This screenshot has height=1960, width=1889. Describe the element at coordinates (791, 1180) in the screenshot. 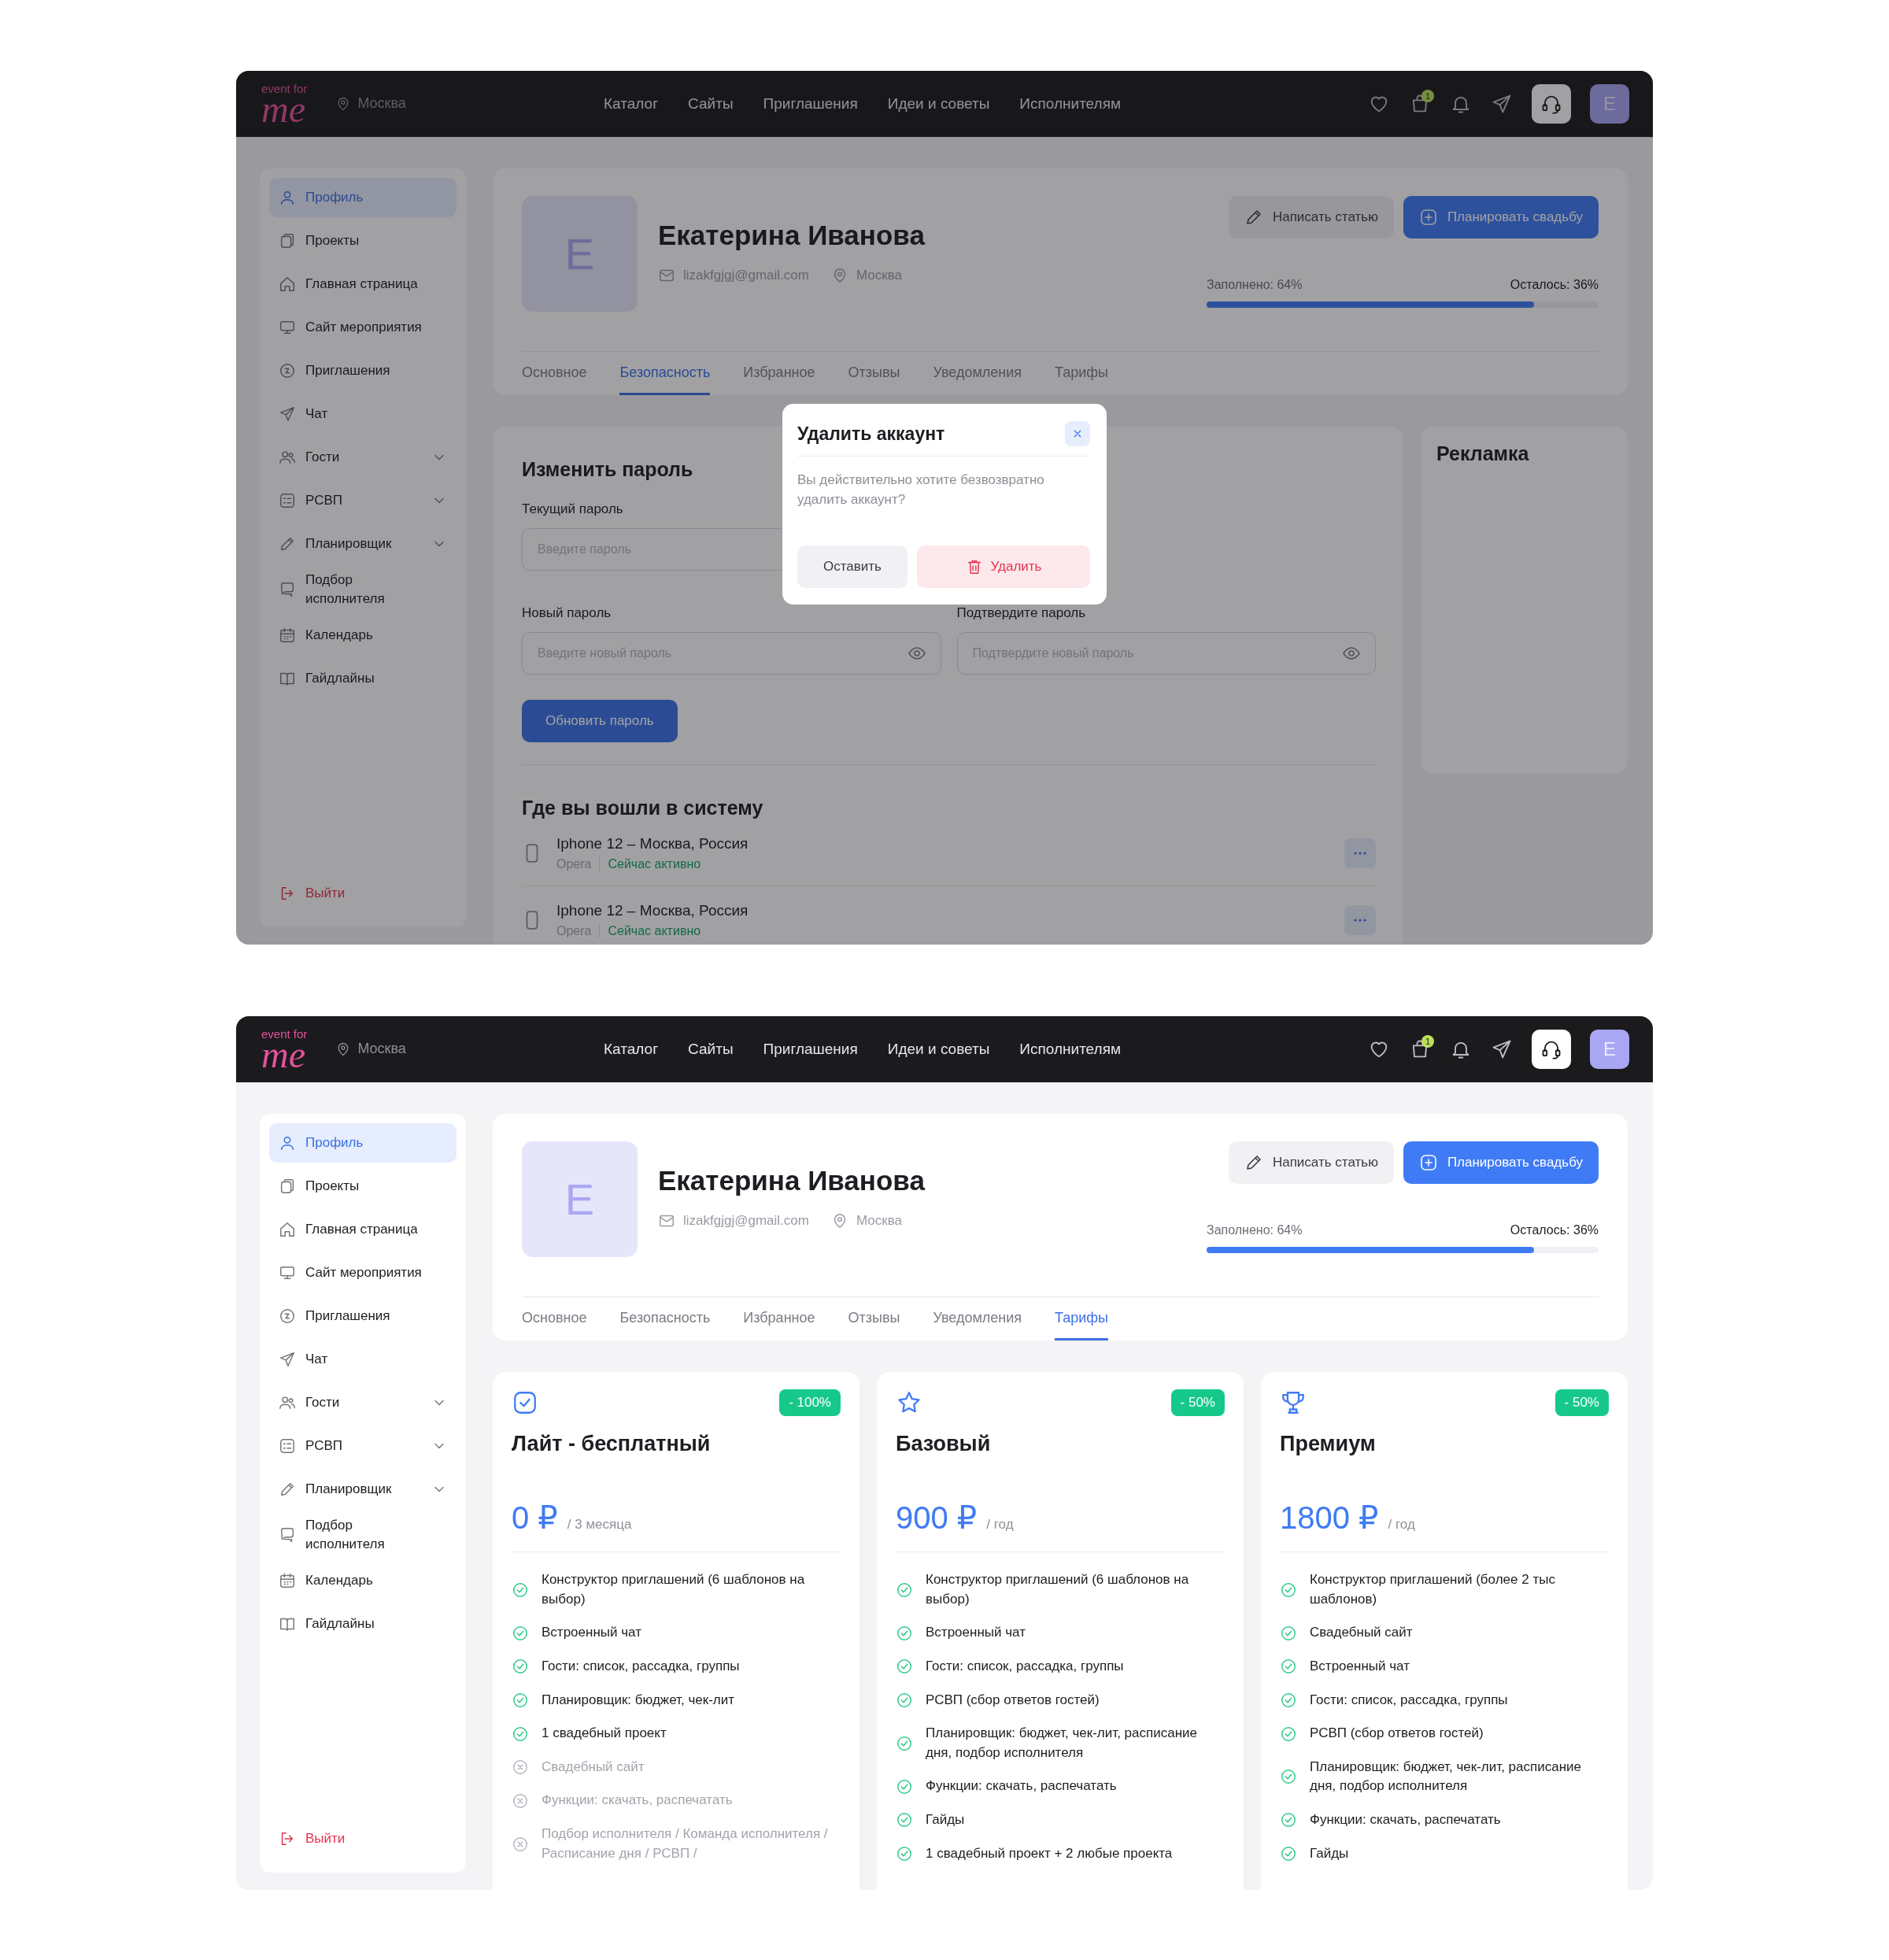

I see `profile-name: Екатерина Иванова` at that location.